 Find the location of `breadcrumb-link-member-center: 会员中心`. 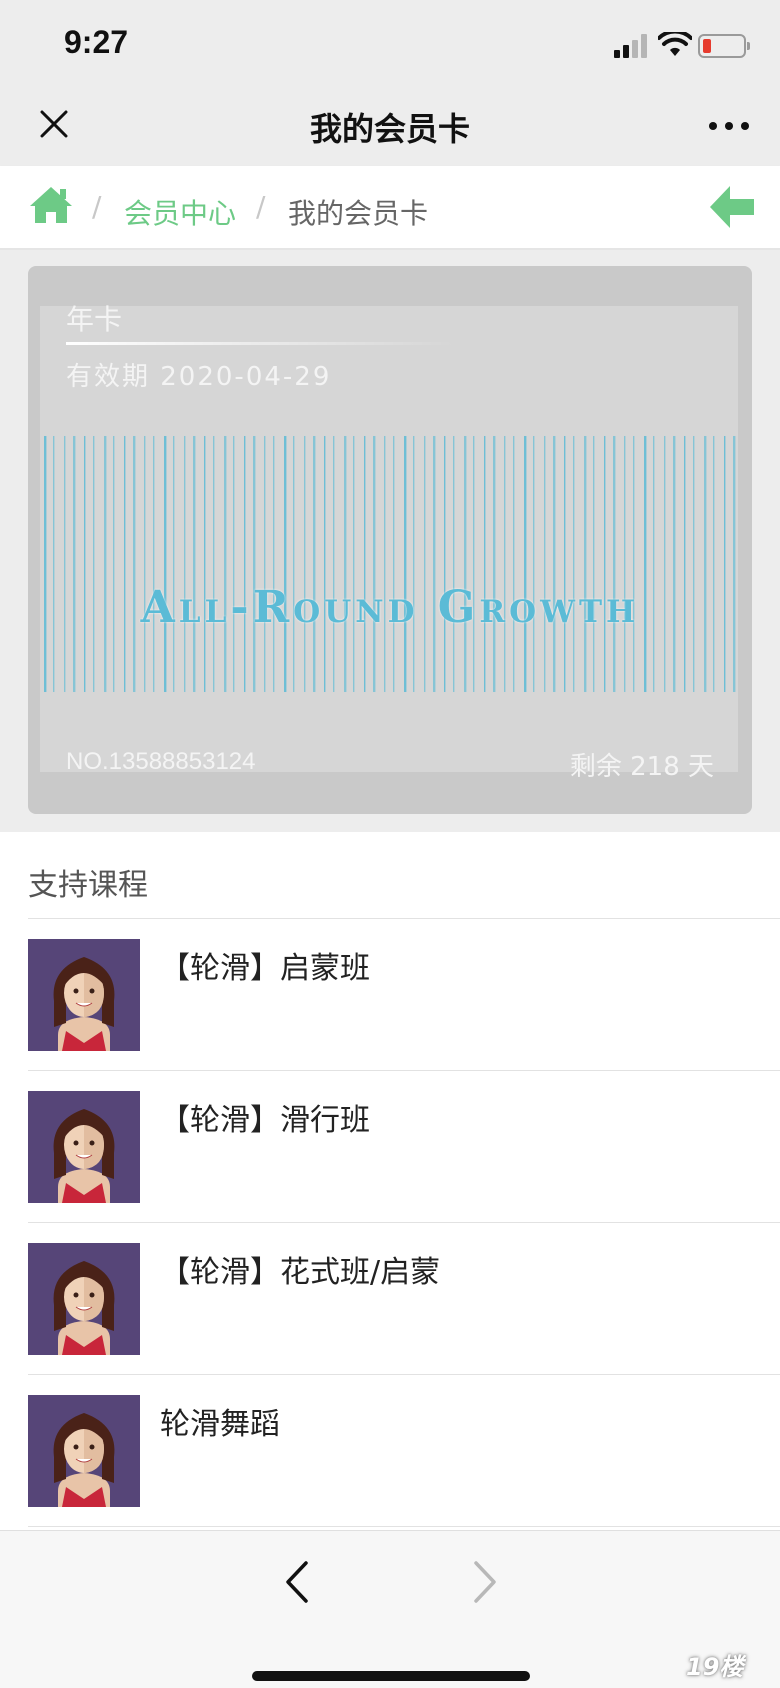

breadcrumb-link-member-center: 会员中心 is located at coordinates (180, 212).